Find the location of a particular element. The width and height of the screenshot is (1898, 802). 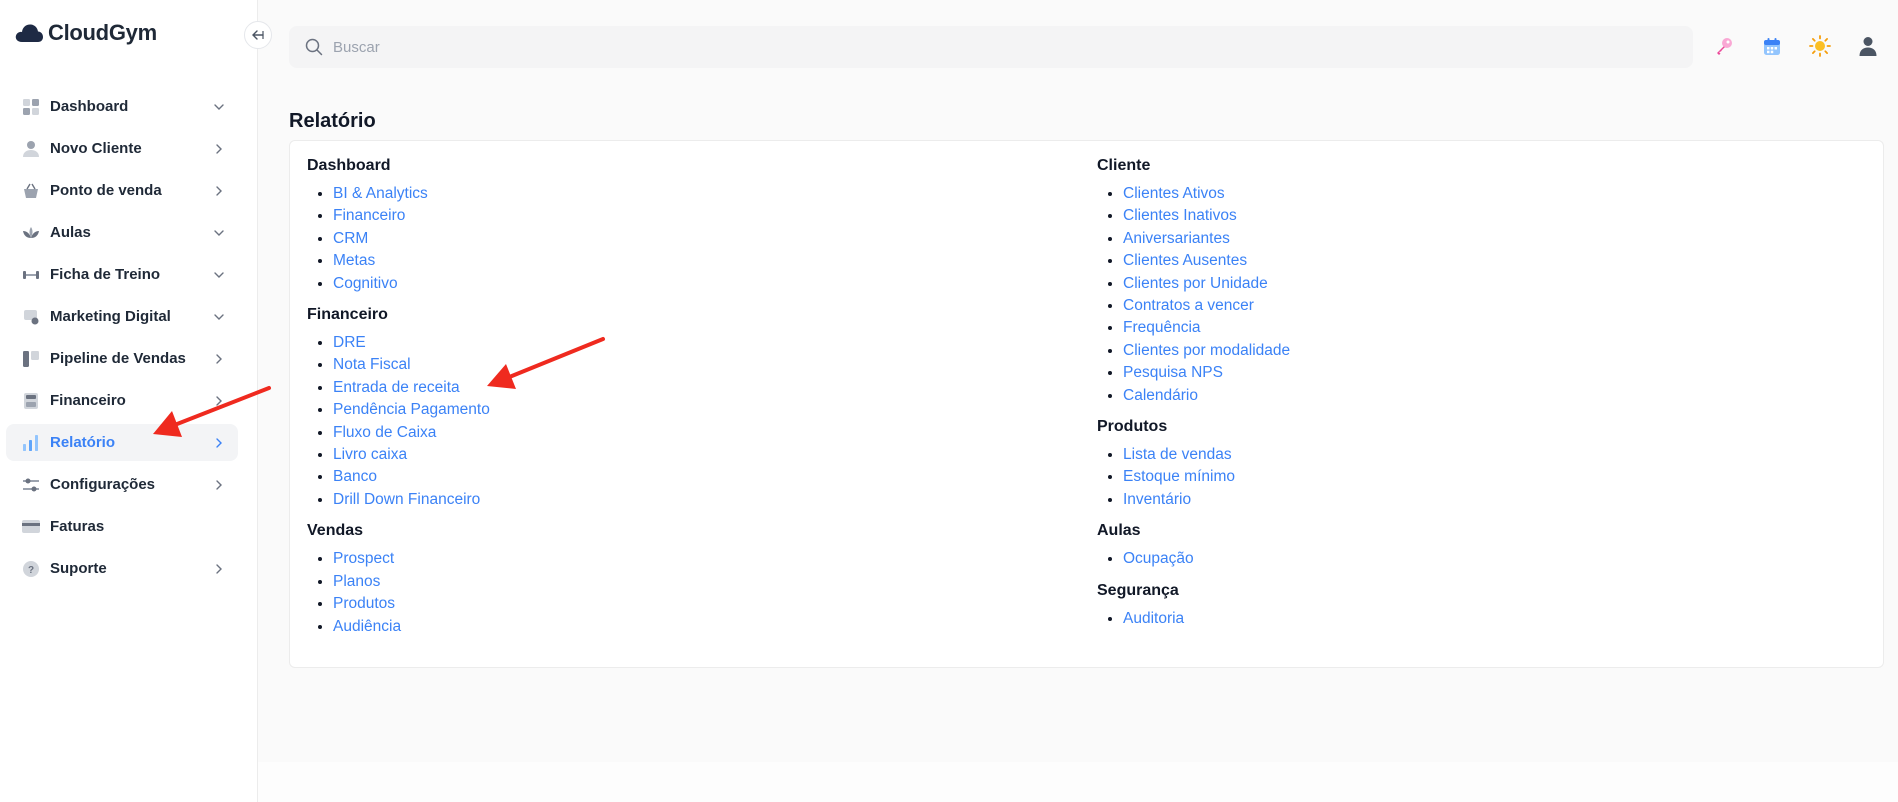

report-link: Pesquisa NPS is located at coordinates (1173, 372).